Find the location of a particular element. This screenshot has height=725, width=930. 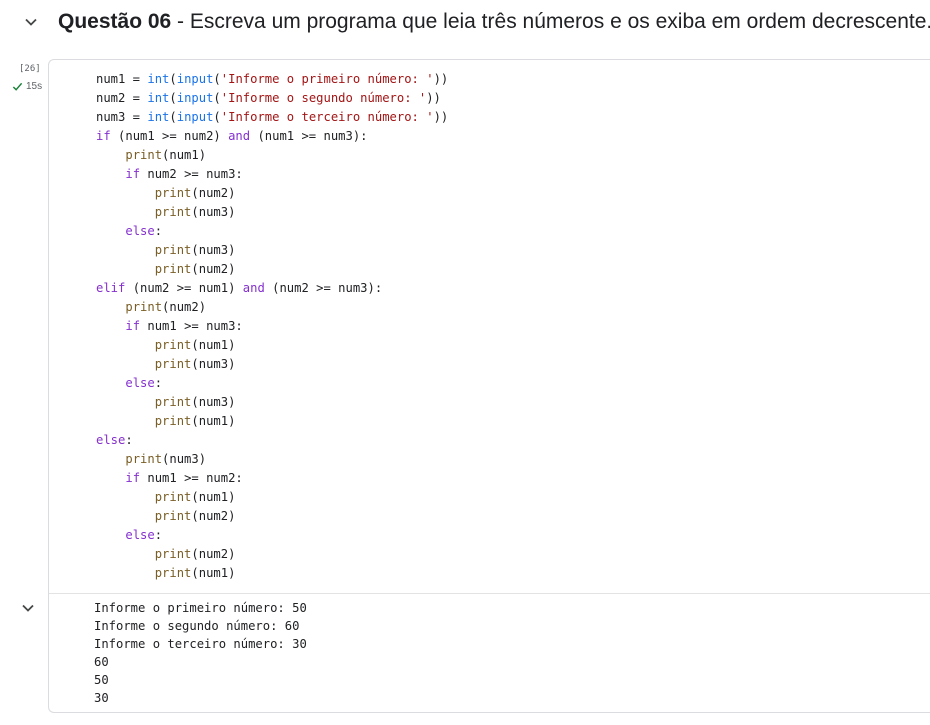

output-divider is located at coordinates (489, 593).